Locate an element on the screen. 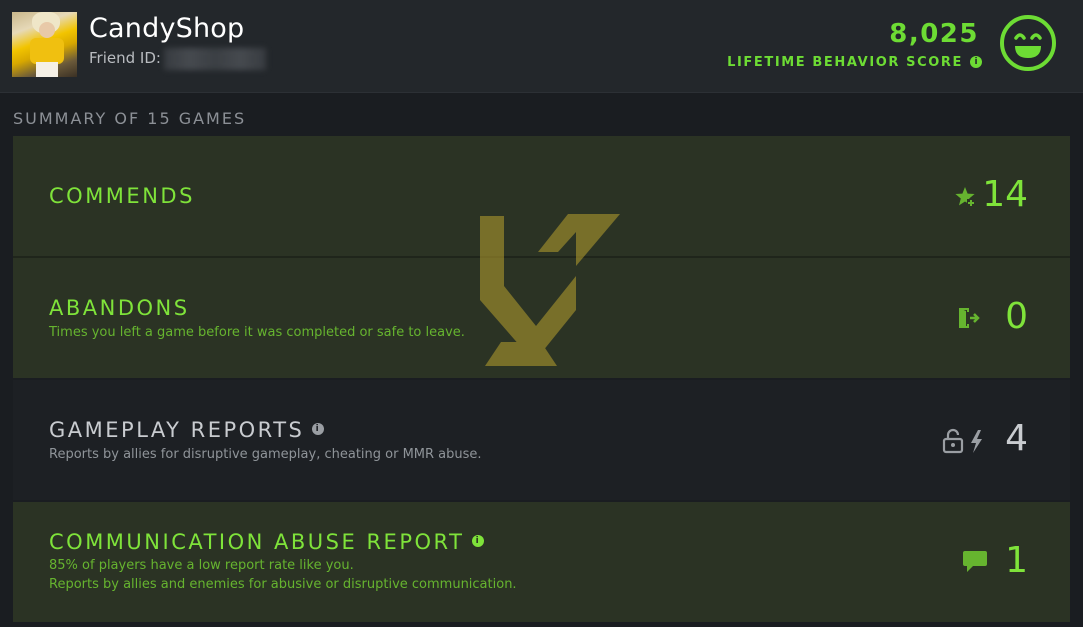  star-icon is located at coordinates (965, 197).